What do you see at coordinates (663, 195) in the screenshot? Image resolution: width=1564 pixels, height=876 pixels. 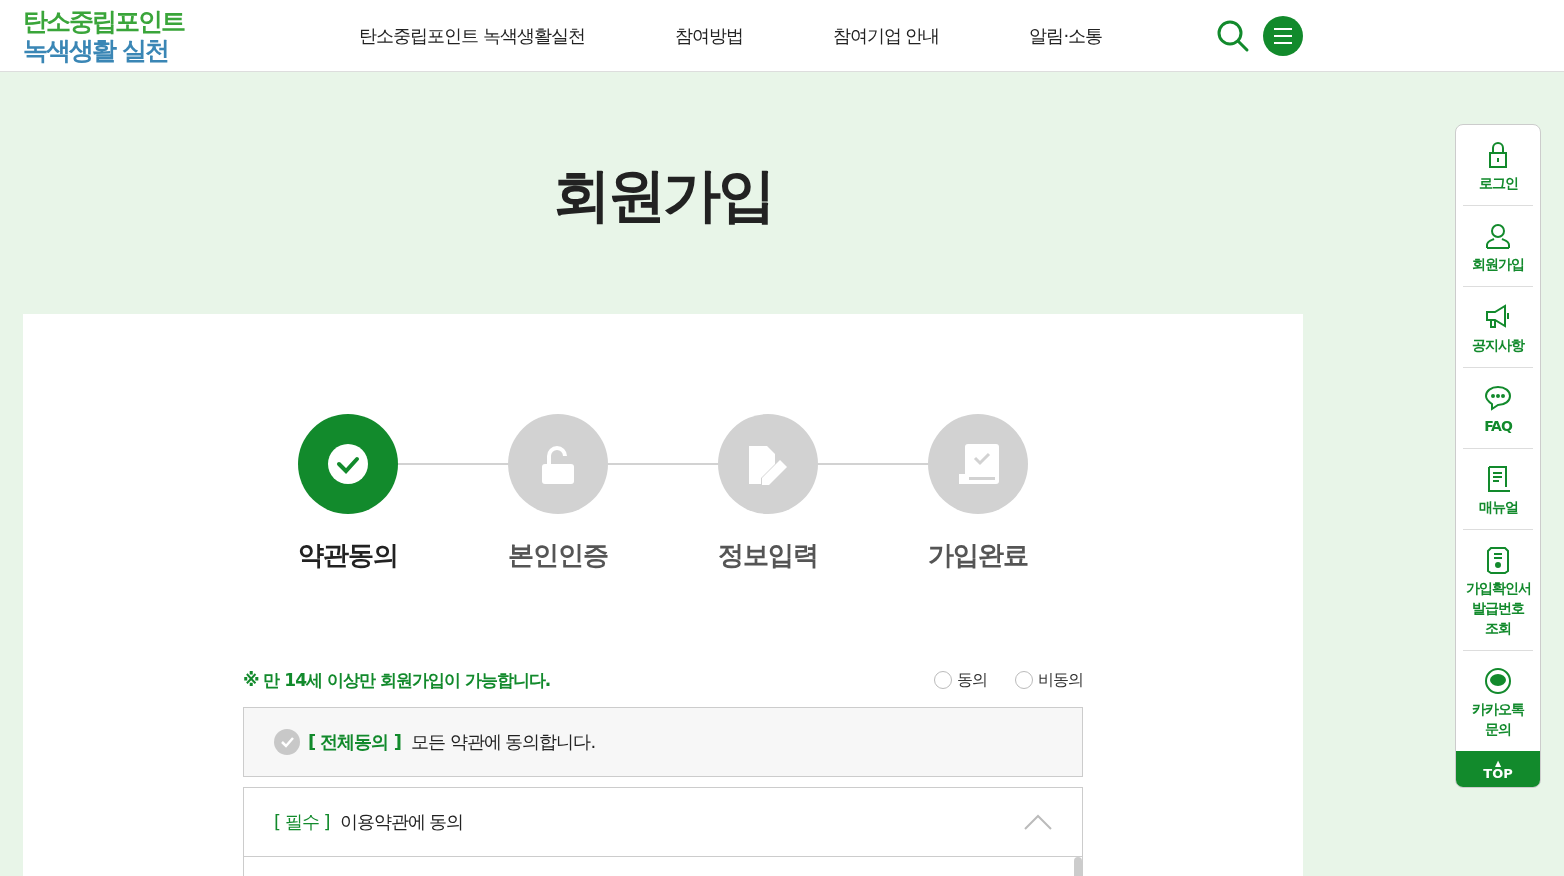 I see `page-title: 회원가입` at bounding box center [663, 195].